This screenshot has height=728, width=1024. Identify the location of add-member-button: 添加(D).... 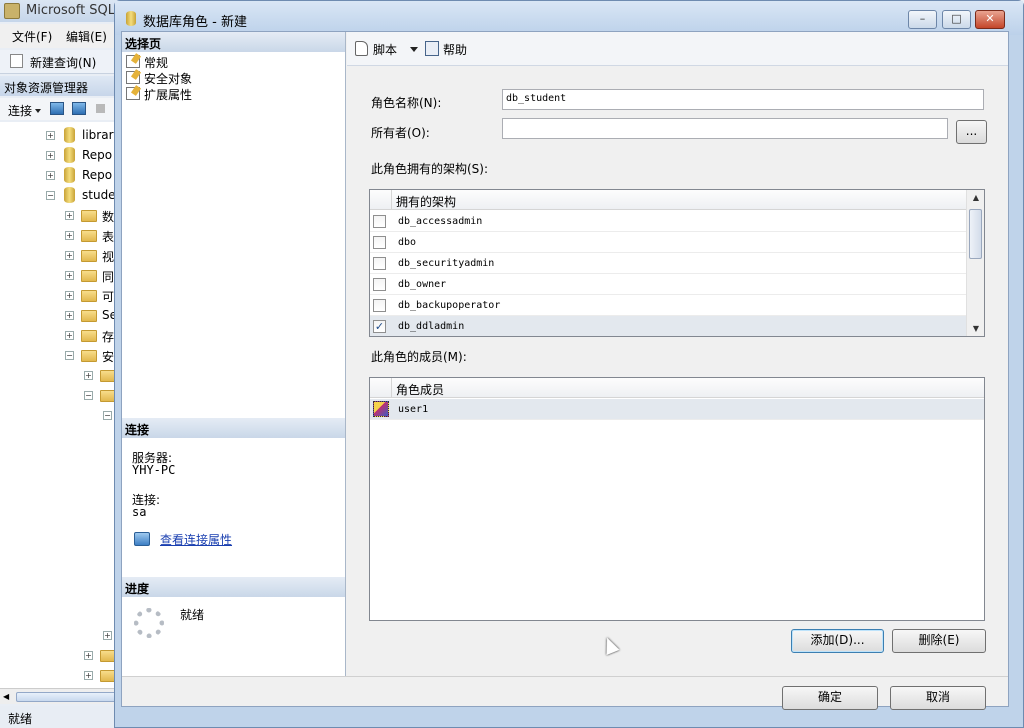
(837, 641).